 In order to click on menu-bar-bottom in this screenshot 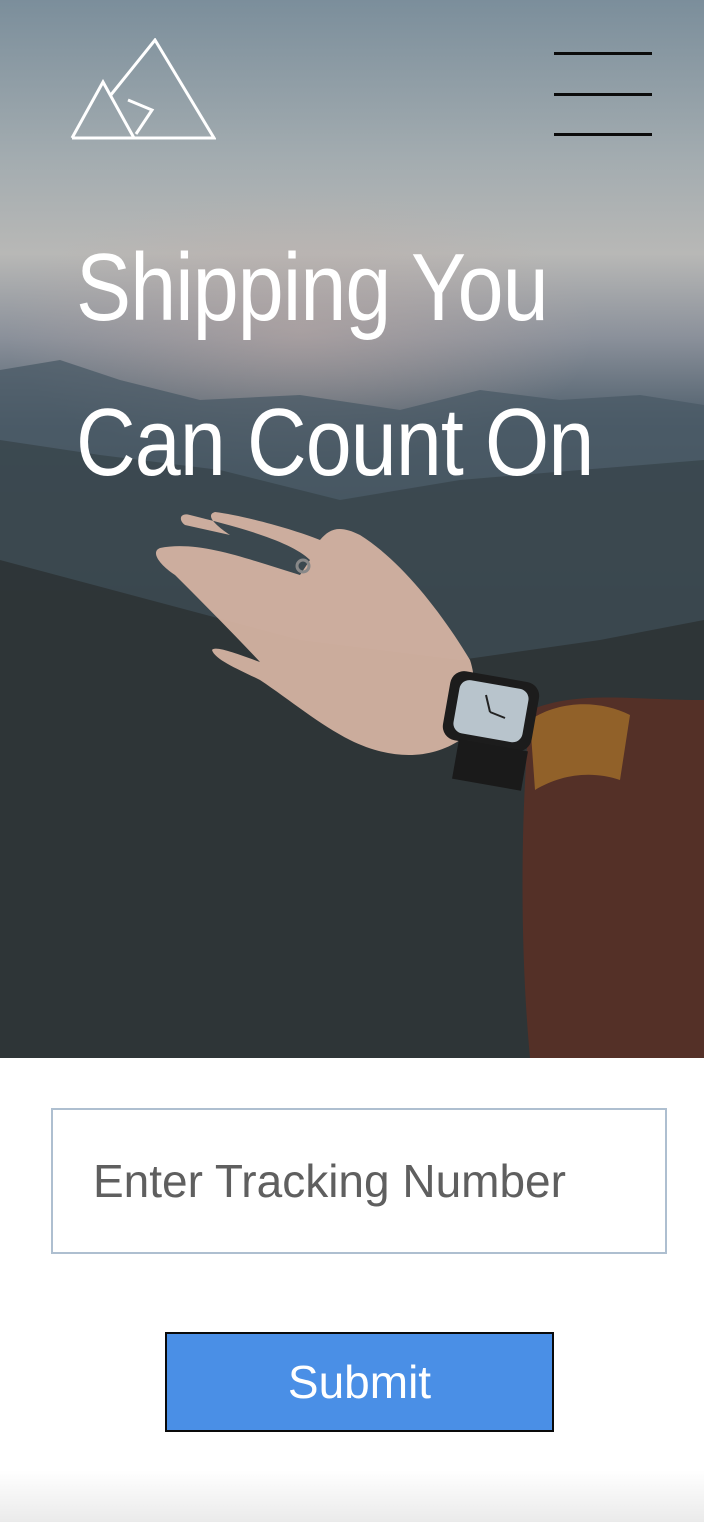, I will do `click(603, 134)`.